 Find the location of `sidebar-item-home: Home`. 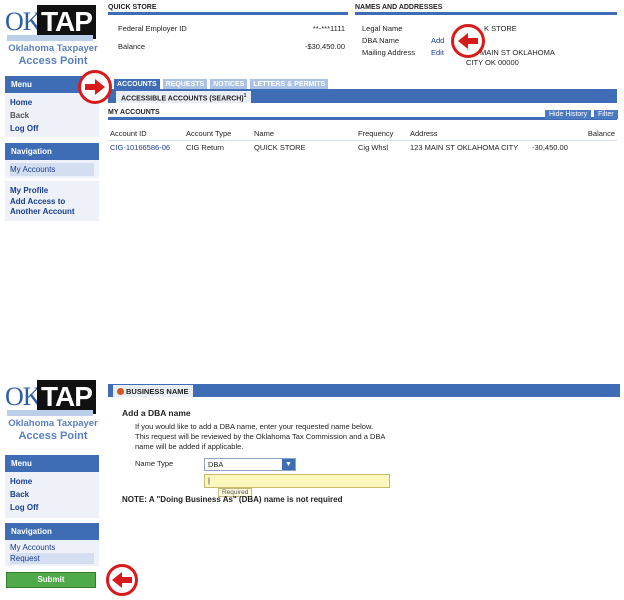

sidebar-item-home: Home is located at coordinates (52, 481).